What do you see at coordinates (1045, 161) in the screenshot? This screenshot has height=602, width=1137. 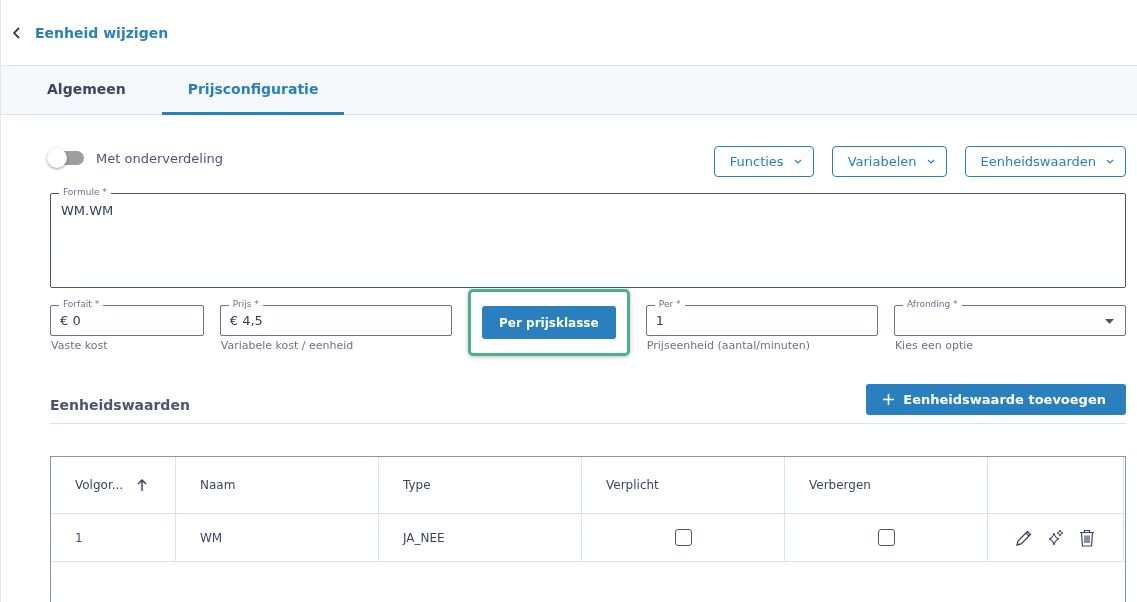 I see `dropdown-button: Eenheidswaarden` at bounding box center [1045, 161].